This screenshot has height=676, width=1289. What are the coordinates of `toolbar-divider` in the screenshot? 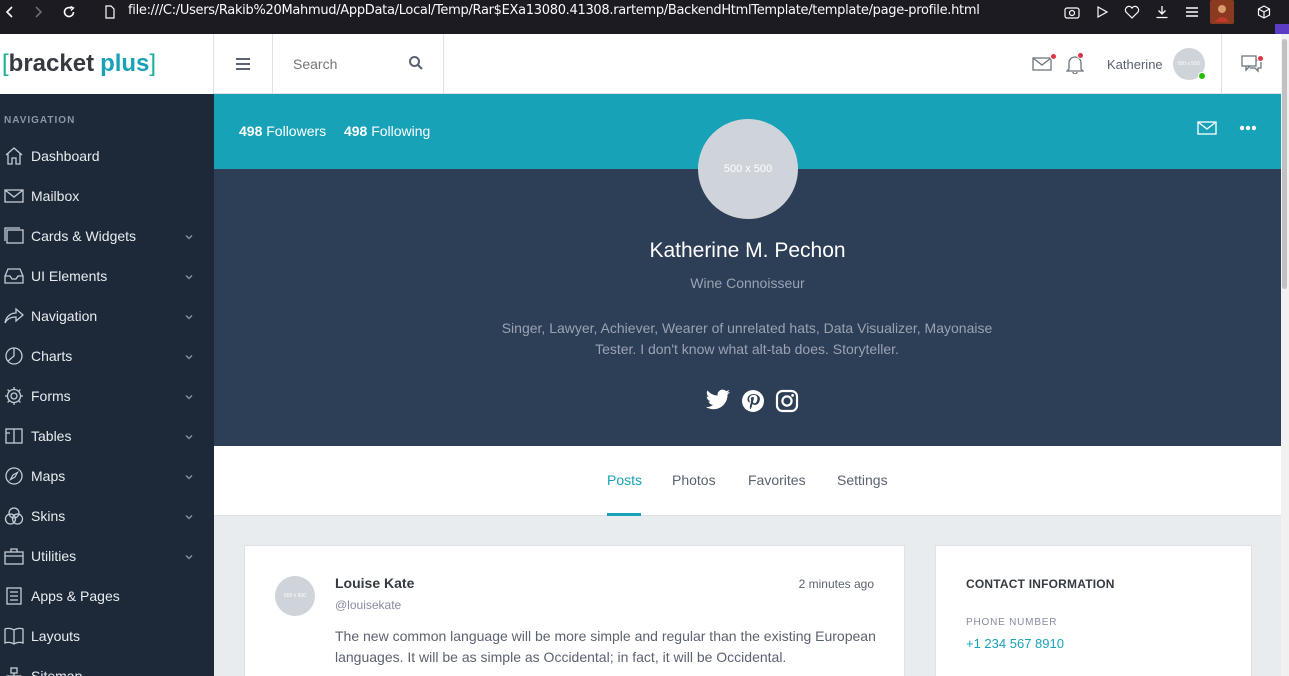 It's located at (644, 29).